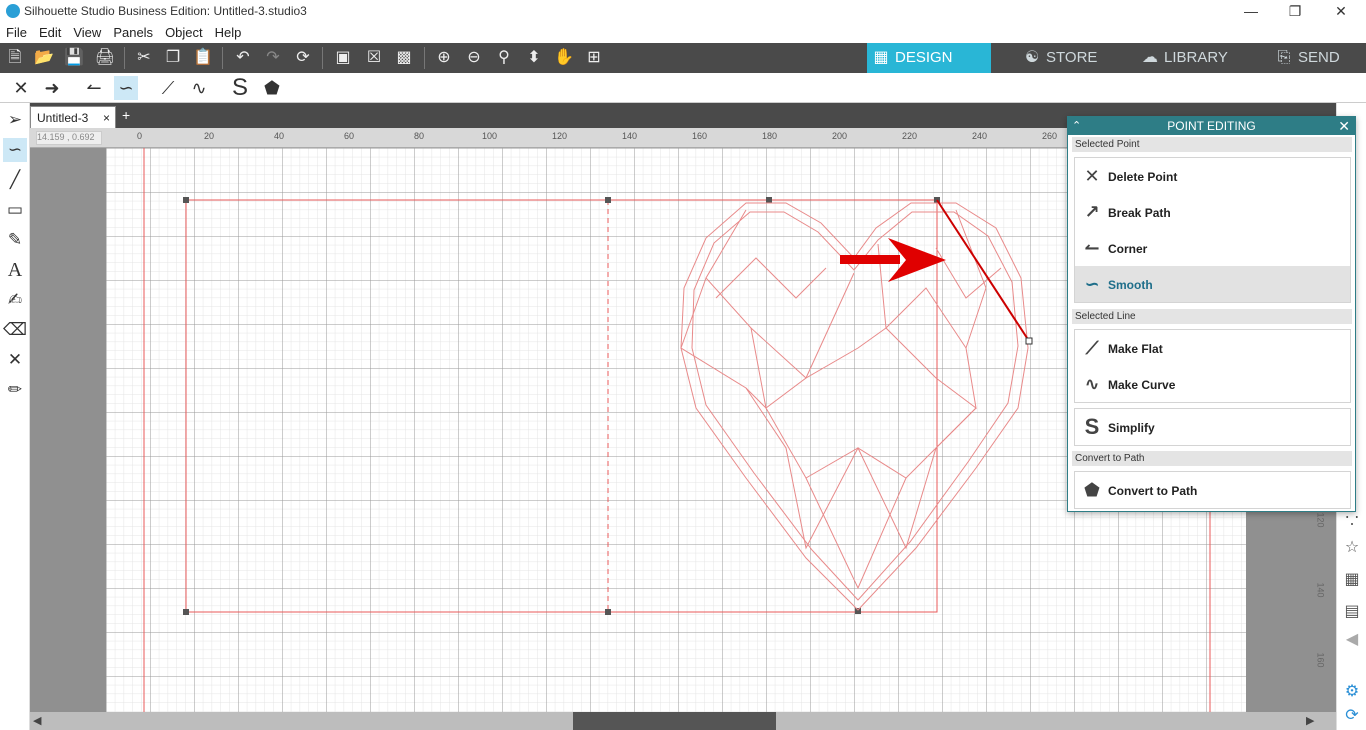 The width and height of the screenshot is (1366, 730). Describe the element at coordinates (87, 31) in the screenshot. I see `menu-view: View` at that location.